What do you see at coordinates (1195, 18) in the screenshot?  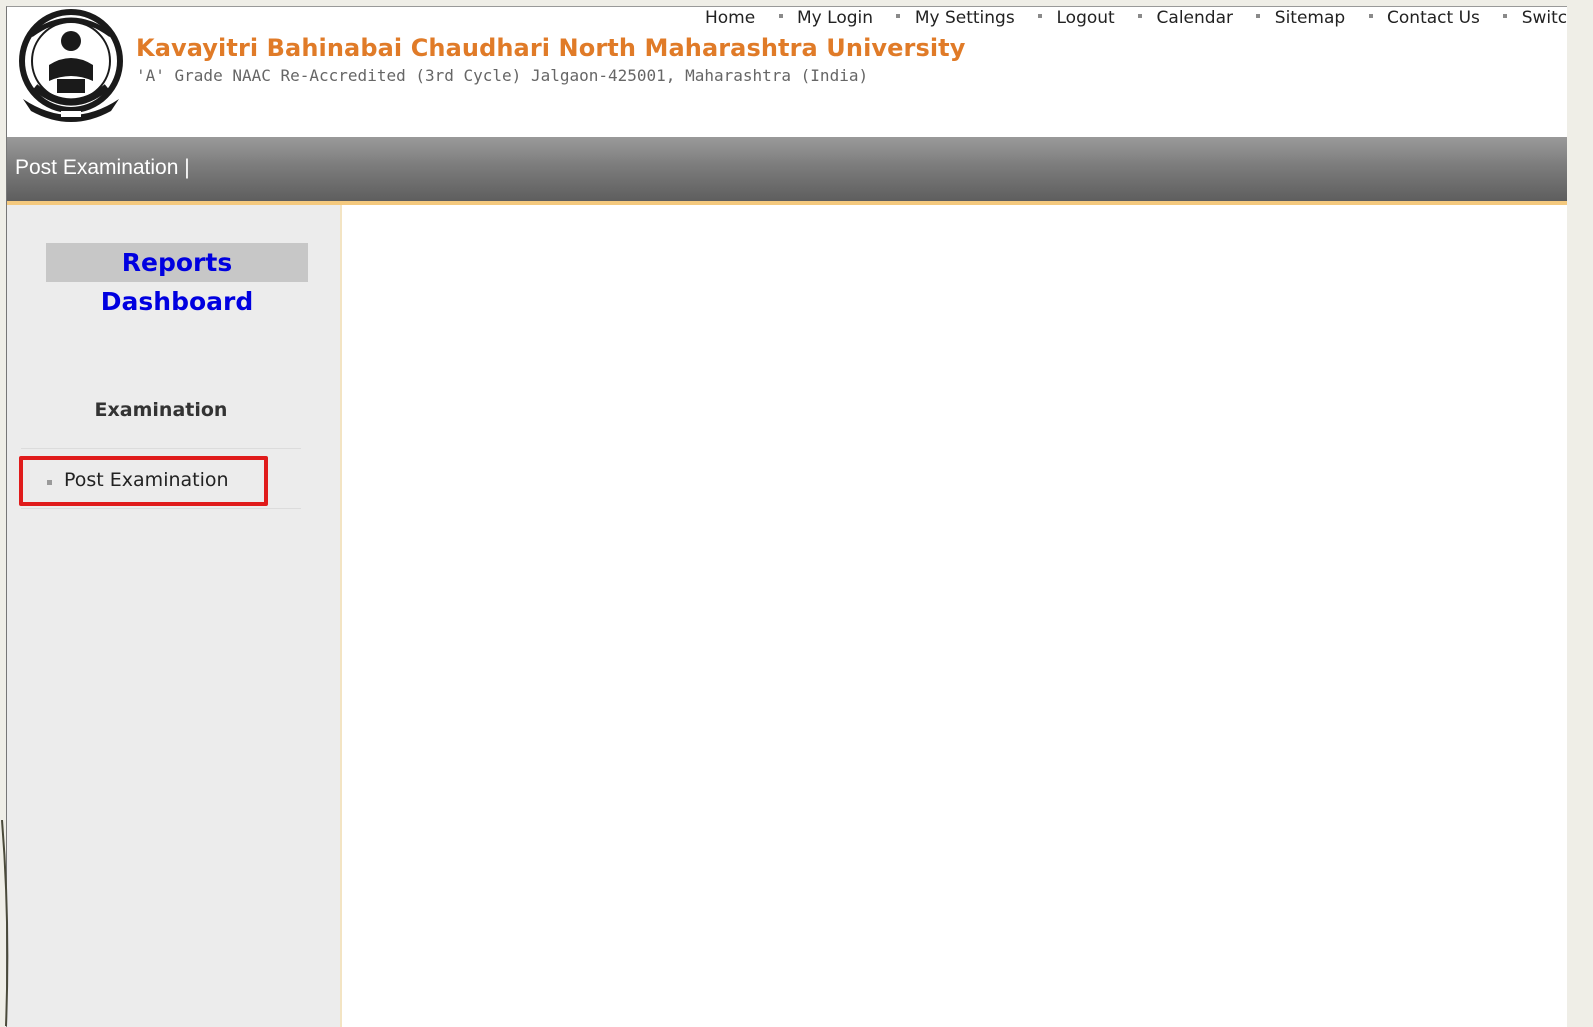 I see `nav-link-calendar: Calendar` at bounding box center [1195, 18].